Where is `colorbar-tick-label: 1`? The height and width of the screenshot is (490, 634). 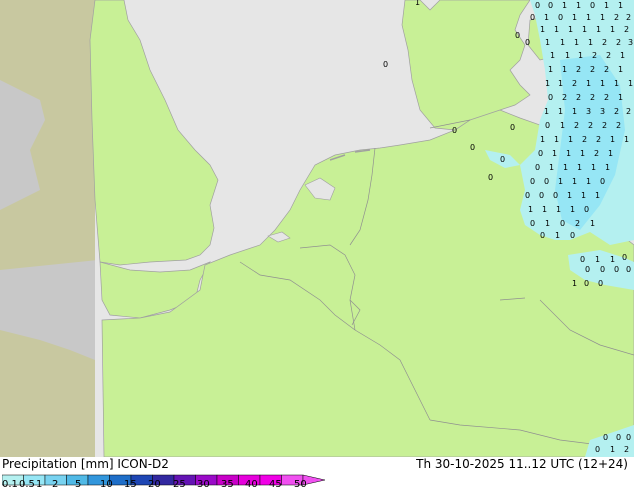 colorbar-tick-label: 1 is located at coordinates (39, 484).